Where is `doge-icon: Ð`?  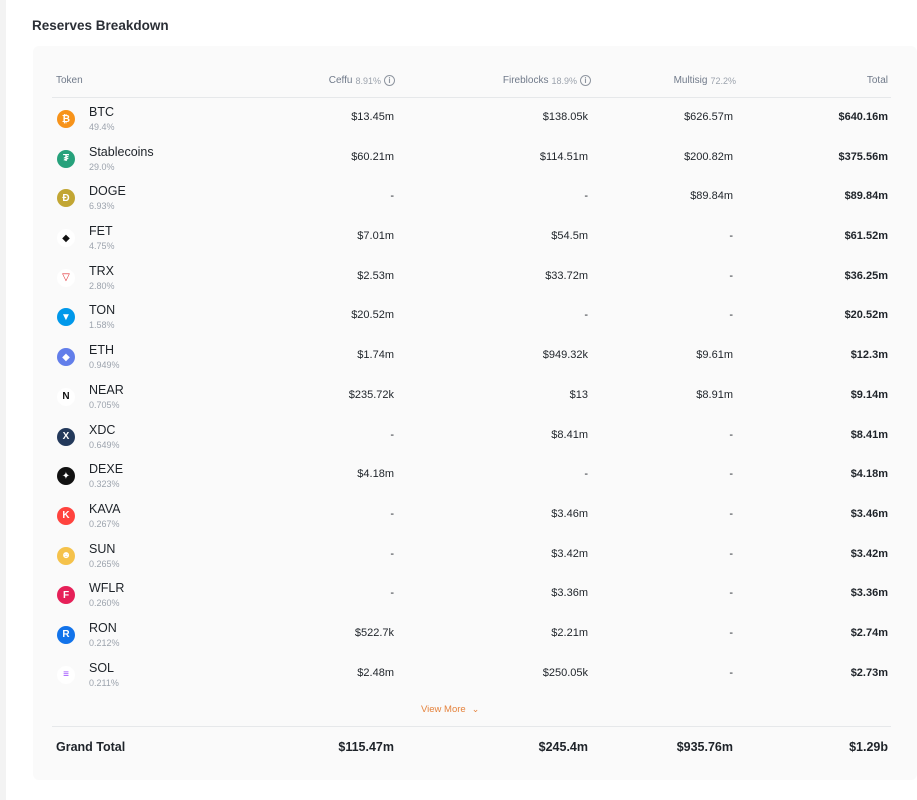 doge-icon: Ð is located at coordinates (66, 198).